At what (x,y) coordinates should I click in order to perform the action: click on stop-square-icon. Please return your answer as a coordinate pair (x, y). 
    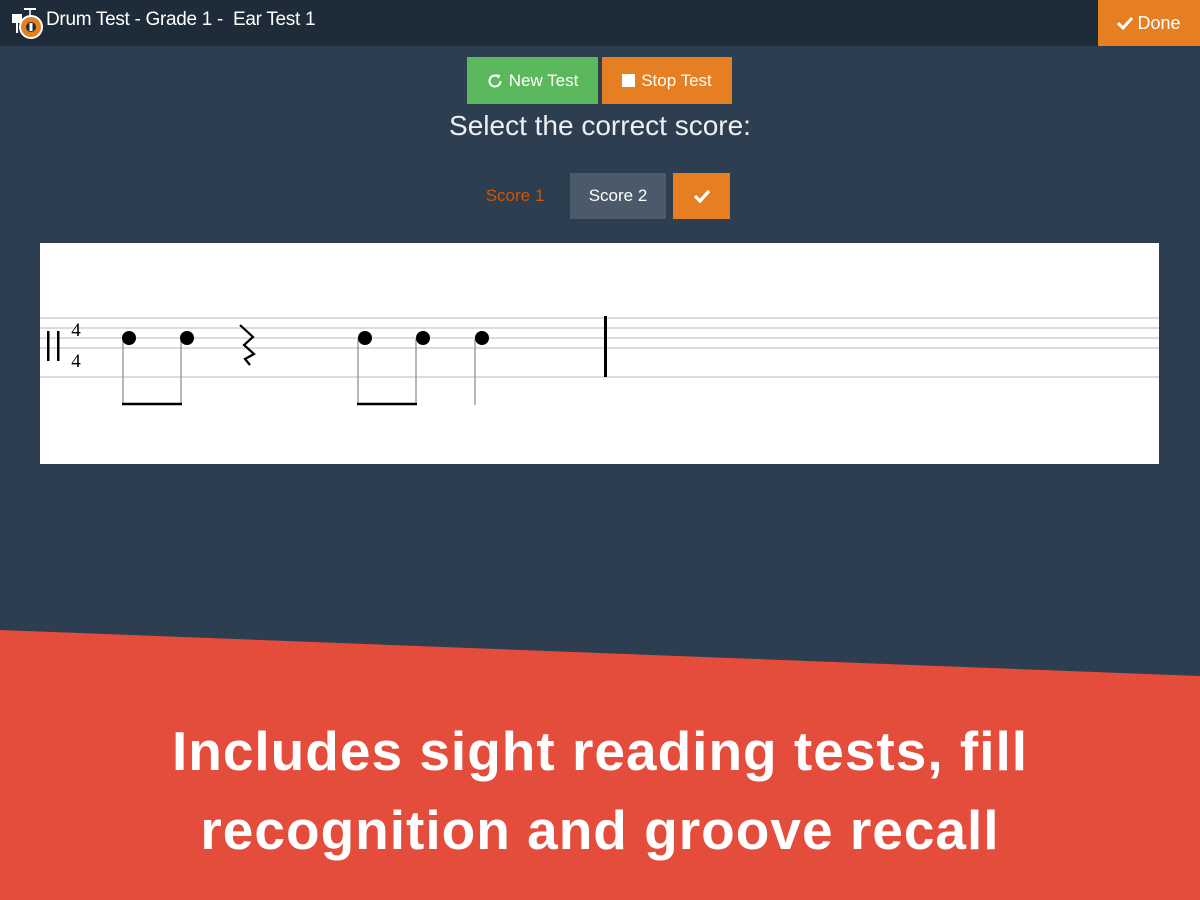
    Looking at the image, I should click on (629, 80).